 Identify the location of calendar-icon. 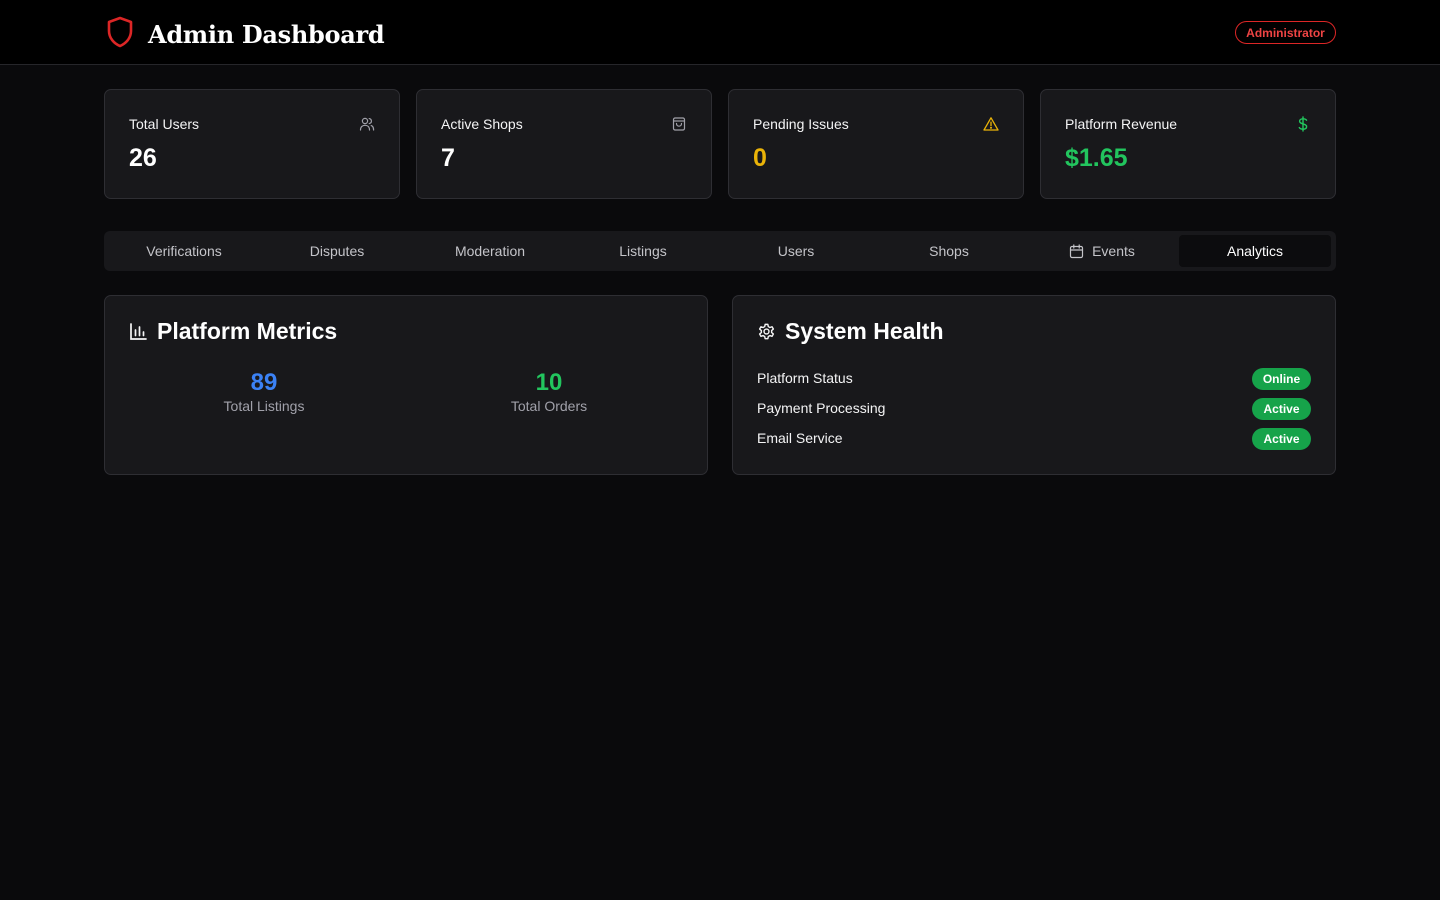
(1080, 251).